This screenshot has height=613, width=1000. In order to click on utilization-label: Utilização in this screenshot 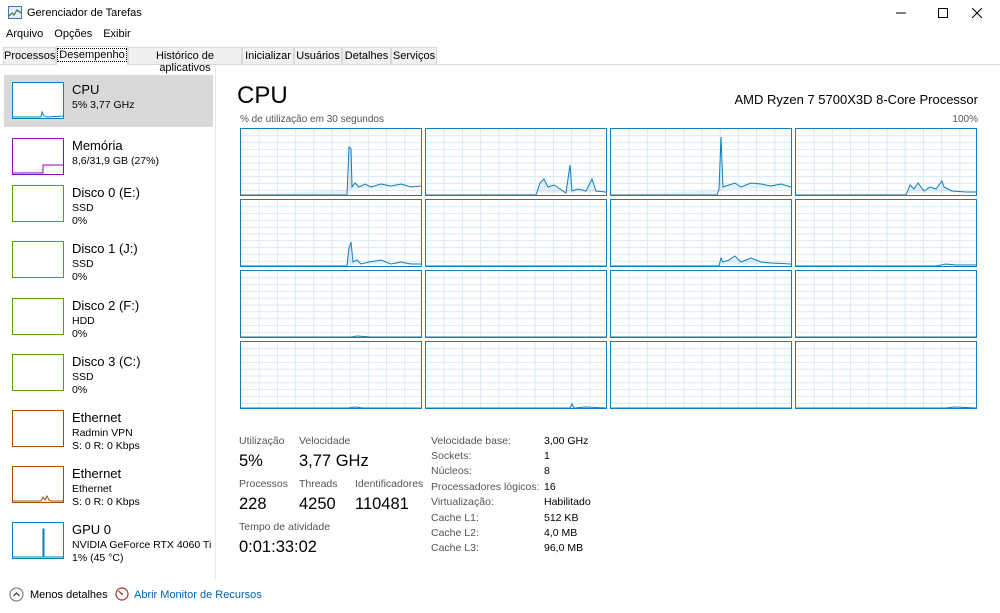, I will do `click(262, 441)`.